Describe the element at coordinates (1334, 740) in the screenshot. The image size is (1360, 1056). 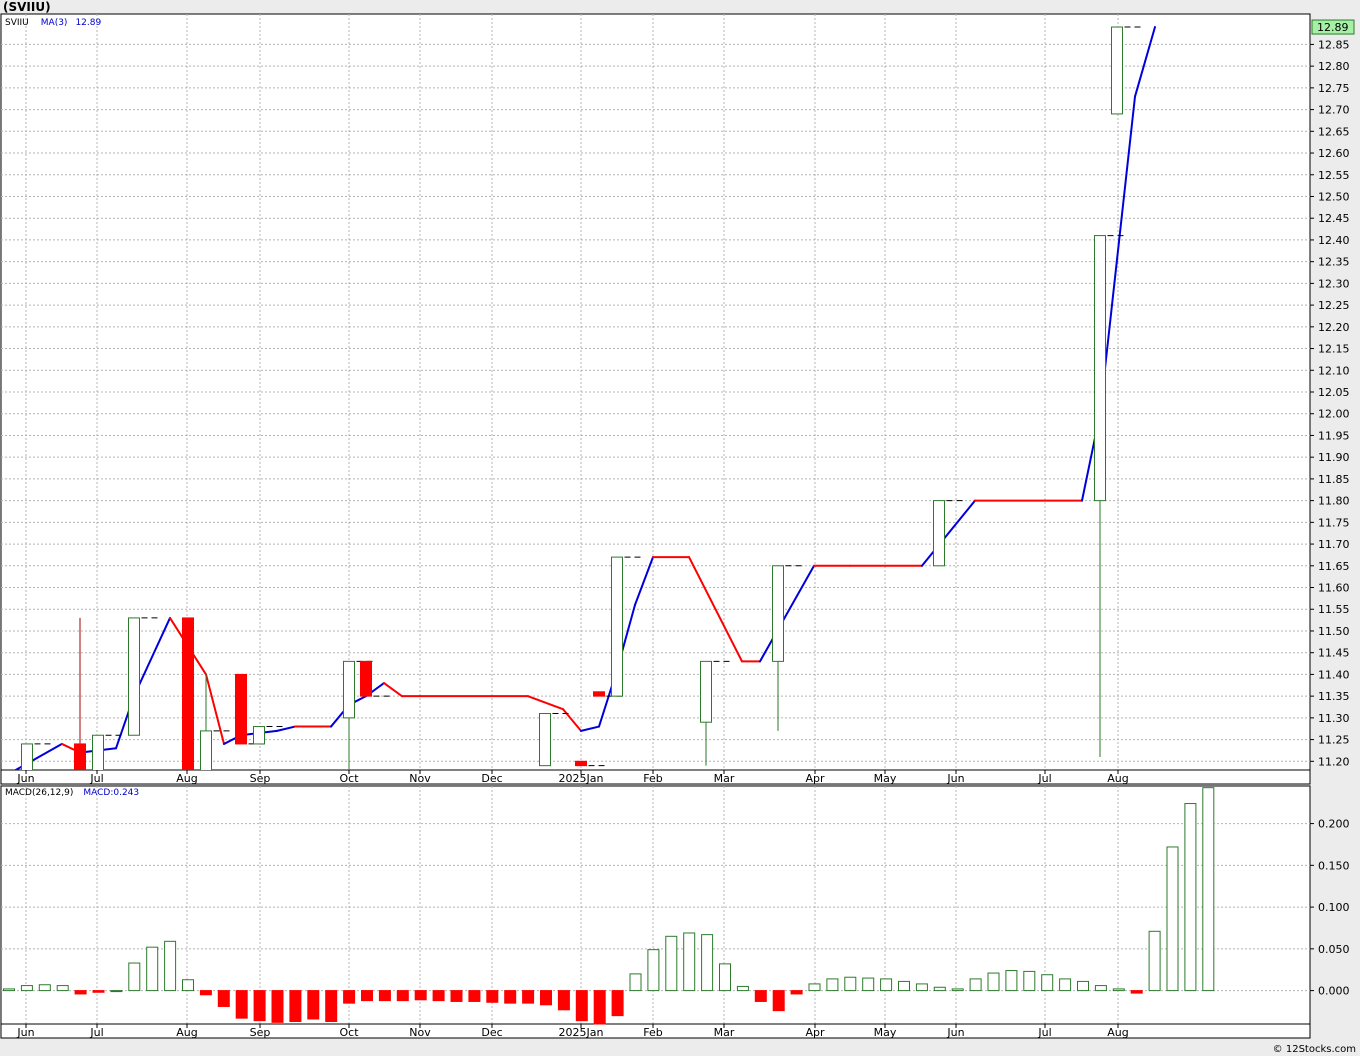
I see `price-y-tick-label: 11.25` at that location.